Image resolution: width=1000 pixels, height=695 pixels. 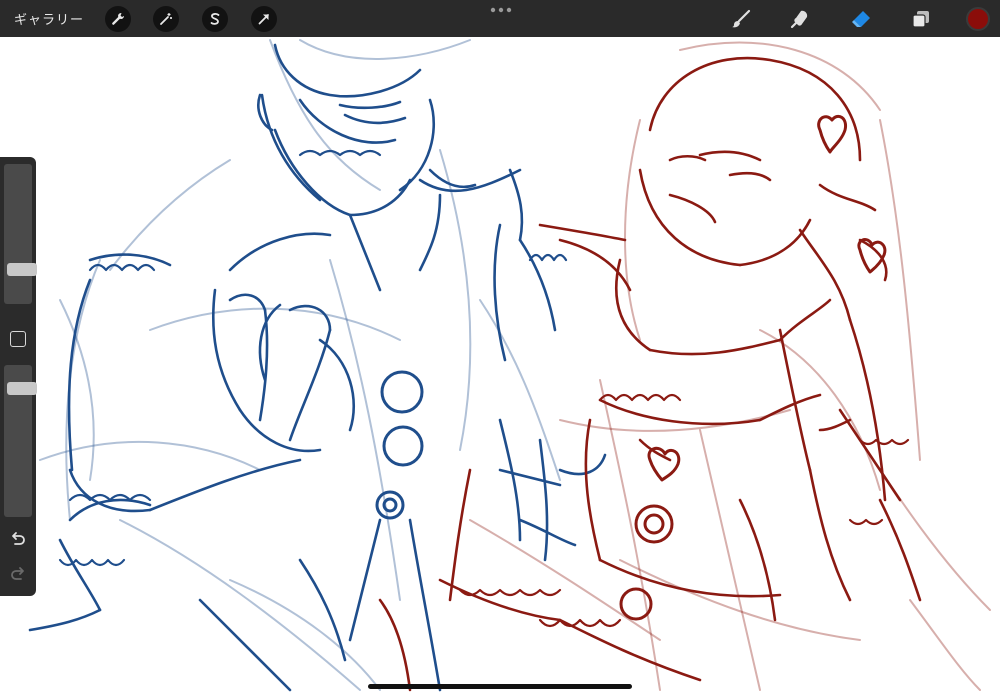 I want to click on actions-button, so click(x=118, y=19).